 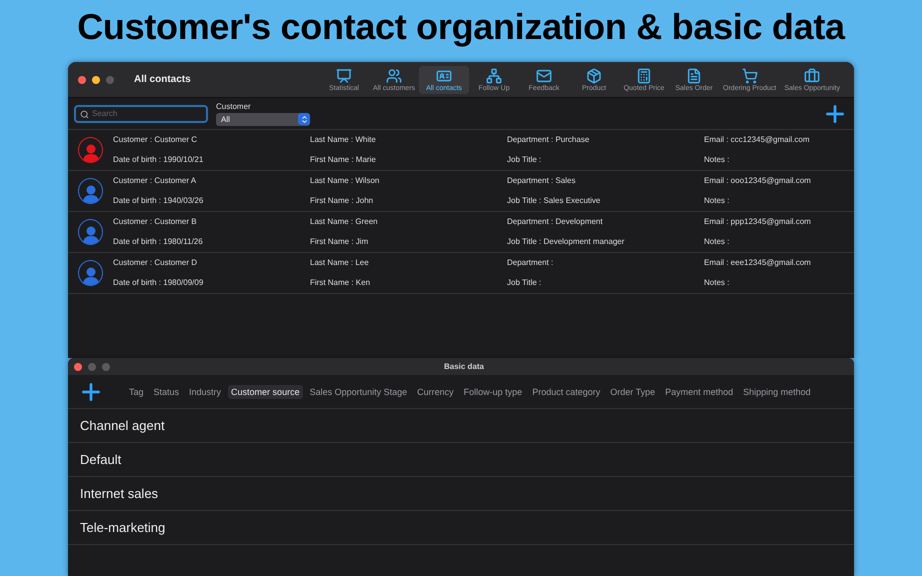 I want to click on stepper-icon, so click(x=304, y=119).